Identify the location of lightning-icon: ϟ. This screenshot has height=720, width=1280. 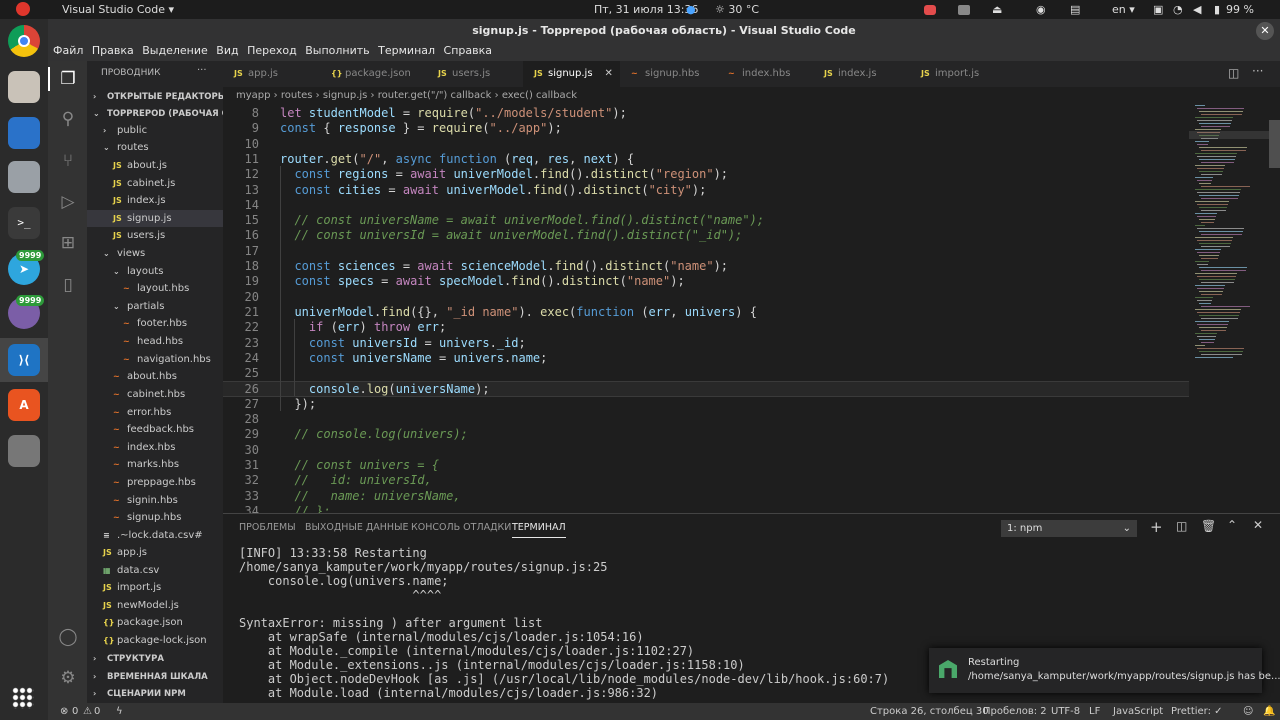
(119, 711).